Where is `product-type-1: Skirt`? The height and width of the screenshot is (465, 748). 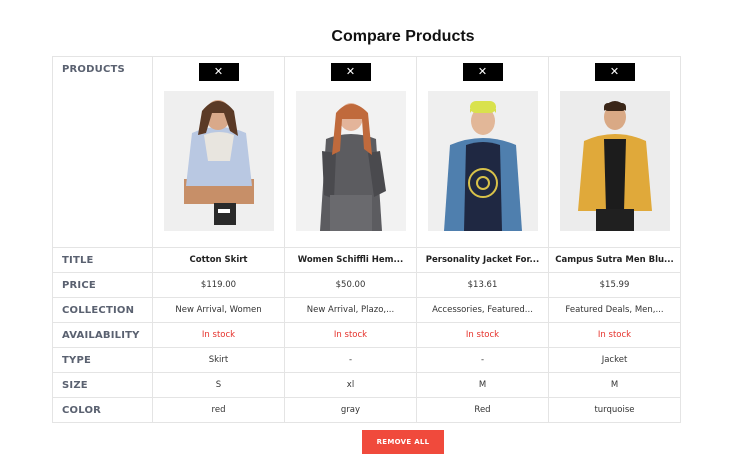 product-type-1: Skirt is located at coordinates (218, 360).